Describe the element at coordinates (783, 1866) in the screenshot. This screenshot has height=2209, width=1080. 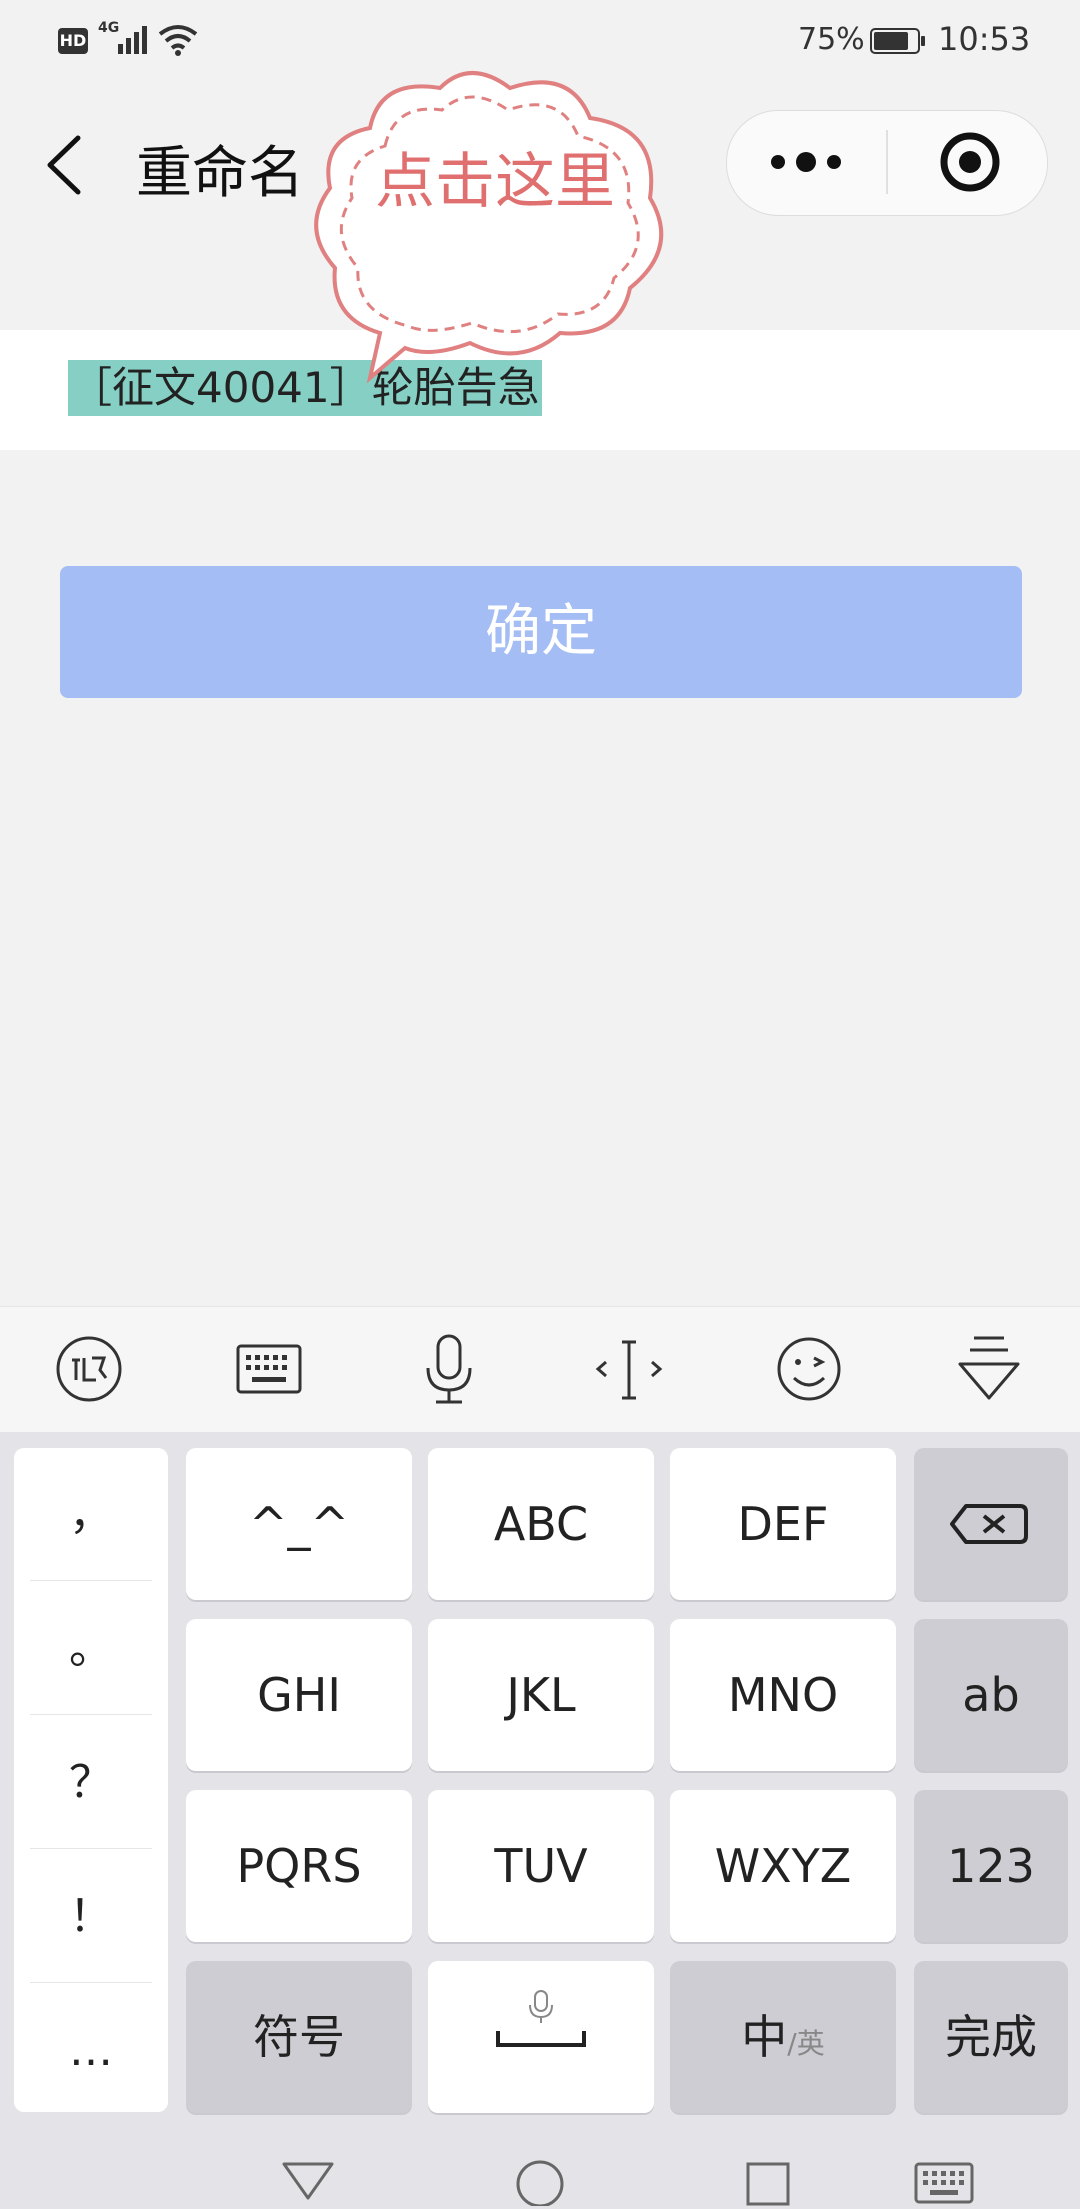
I see `key-wxyz: WXYZ` at that location.